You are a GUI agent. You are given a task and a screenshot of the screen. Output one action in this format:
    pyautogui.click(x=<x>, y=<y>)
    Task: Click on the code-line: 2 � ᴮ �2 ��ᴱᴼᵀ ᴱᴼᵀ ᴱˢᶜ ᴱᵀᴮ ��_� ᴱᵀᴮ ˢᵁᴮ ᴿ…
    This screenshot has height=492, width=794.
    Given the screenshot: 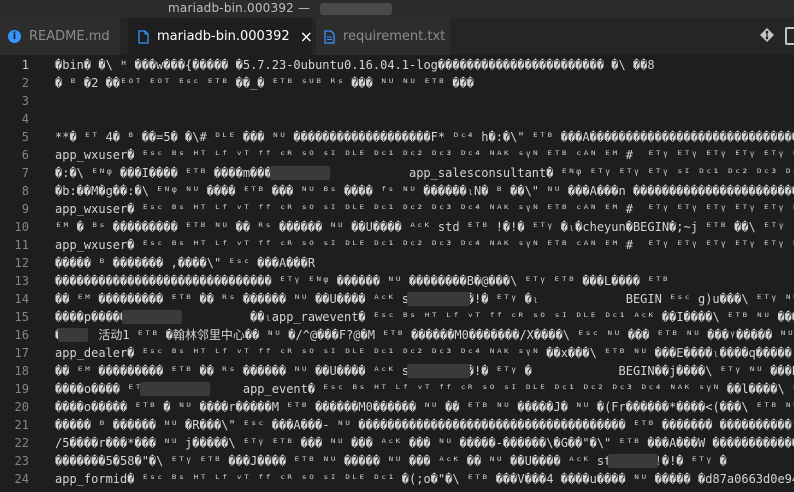 What is the action you would take?
    pyautogui.click(x=397, y=83)
    